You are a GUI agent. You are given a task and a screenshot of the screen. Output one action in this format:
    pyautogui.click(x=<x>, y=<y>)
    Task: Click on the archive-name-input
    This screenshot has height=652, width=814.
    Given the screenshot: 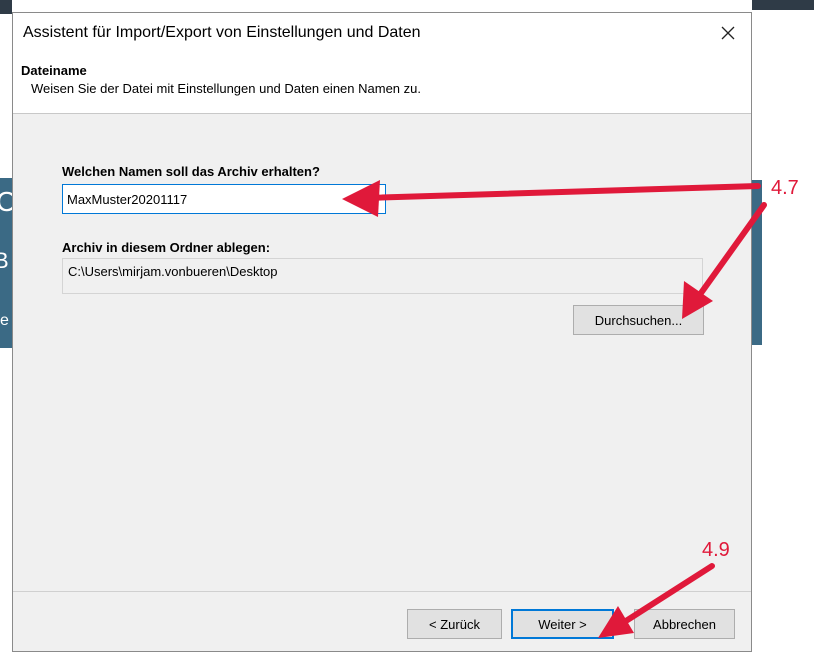 What is the action you would take?
    pyautogui.click(x=224, y=199)
    